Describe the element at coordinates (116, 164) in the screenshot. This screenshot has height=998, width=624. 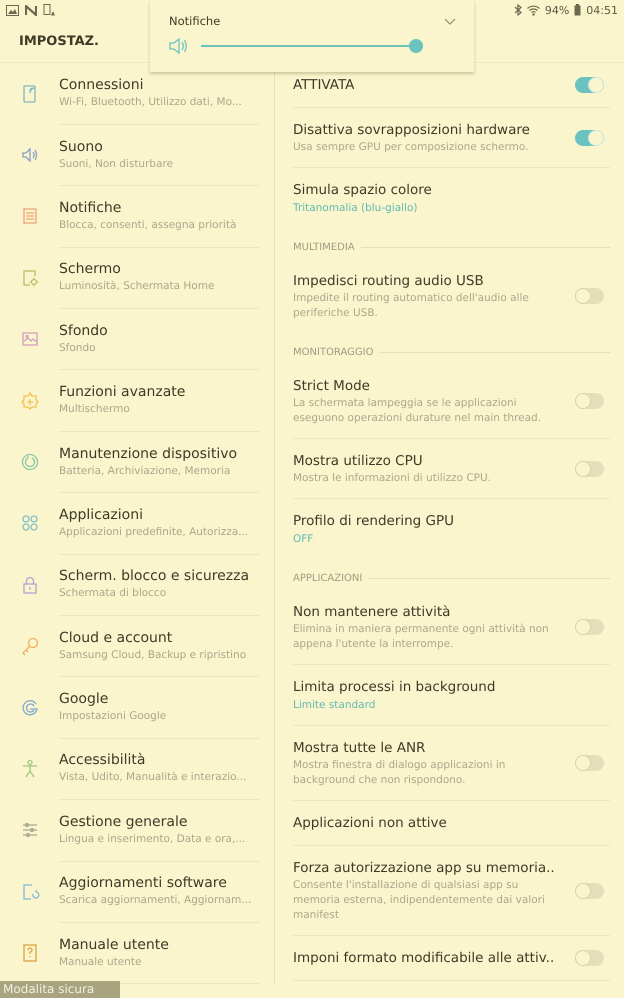
I see `menu-subtitle: Suoni, Non disturbare` at that location.